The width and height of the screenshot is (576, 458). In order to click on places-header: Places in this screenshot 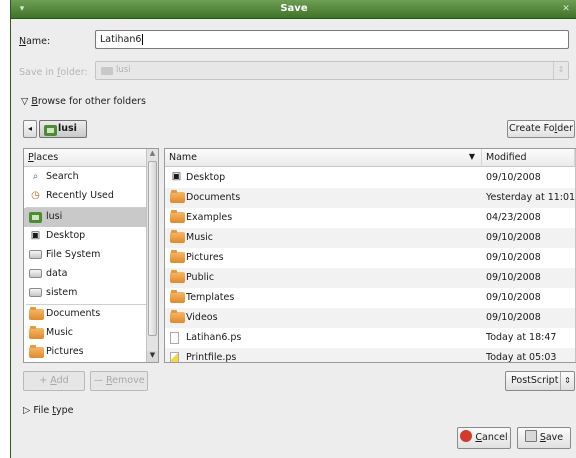, I will do `click(85, 158)`.